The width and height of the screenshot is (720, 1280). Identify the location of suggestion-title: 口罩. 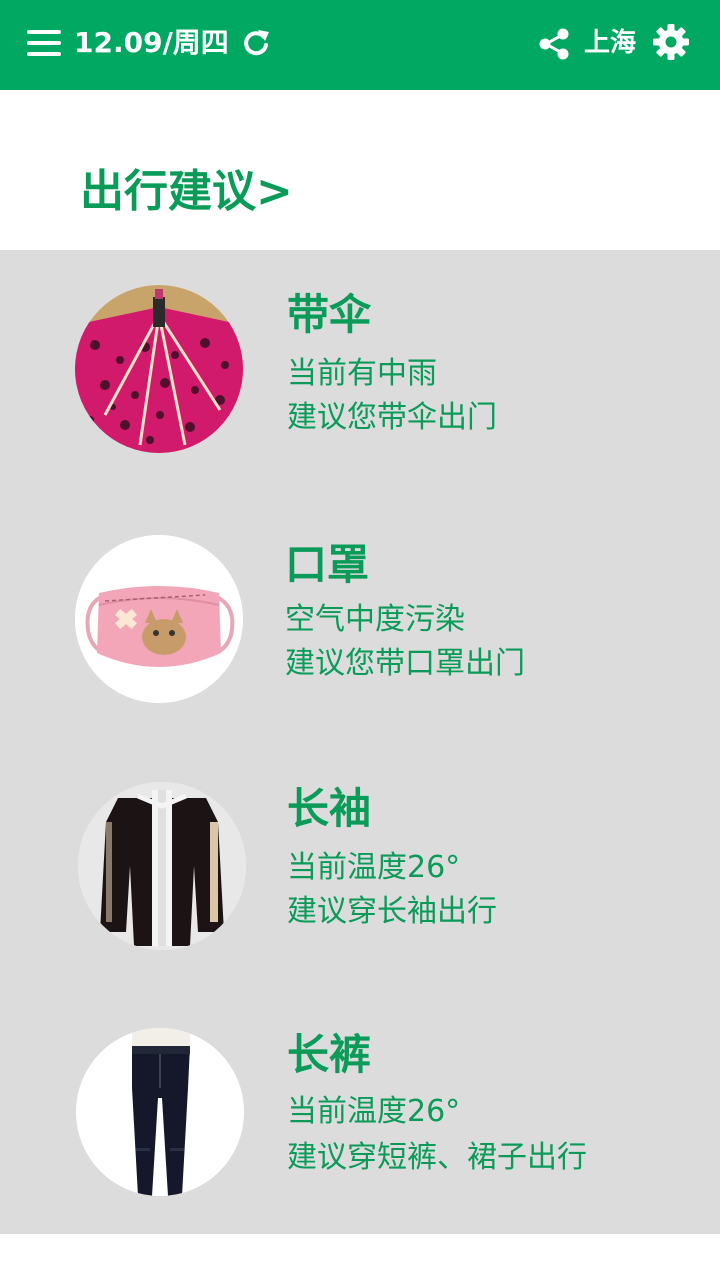
(327, 564).